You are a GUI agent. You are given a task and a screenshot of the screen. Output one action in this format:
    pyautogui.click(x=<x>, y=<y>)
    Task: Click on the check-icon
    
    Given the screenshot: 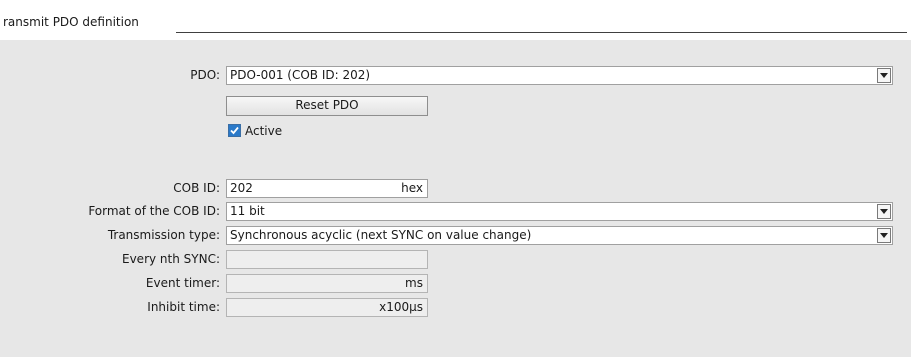 What is the action you would take?
    pyautogui.click(x=234, y=130)
    